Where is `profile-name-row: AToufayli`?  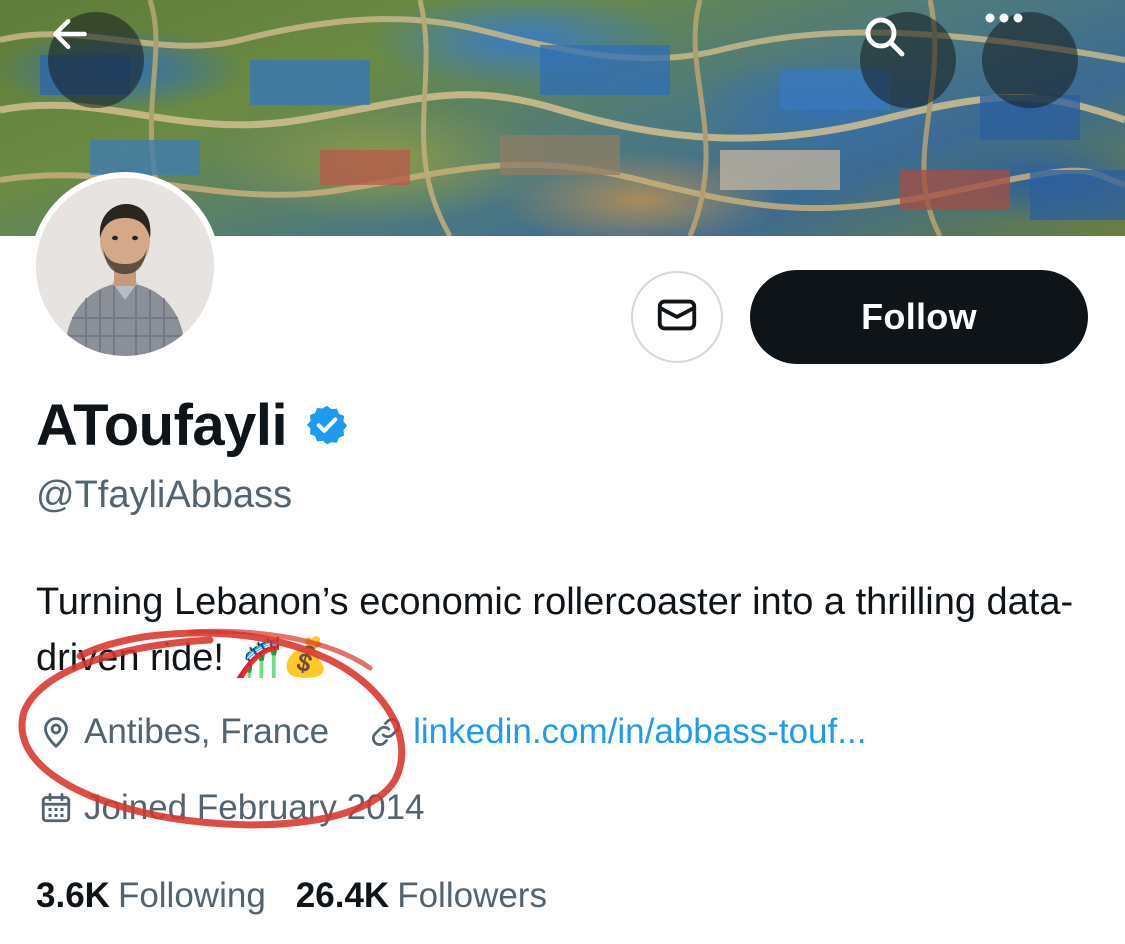 profile-name-row: AToufayli is located at coordinates (192, 425).